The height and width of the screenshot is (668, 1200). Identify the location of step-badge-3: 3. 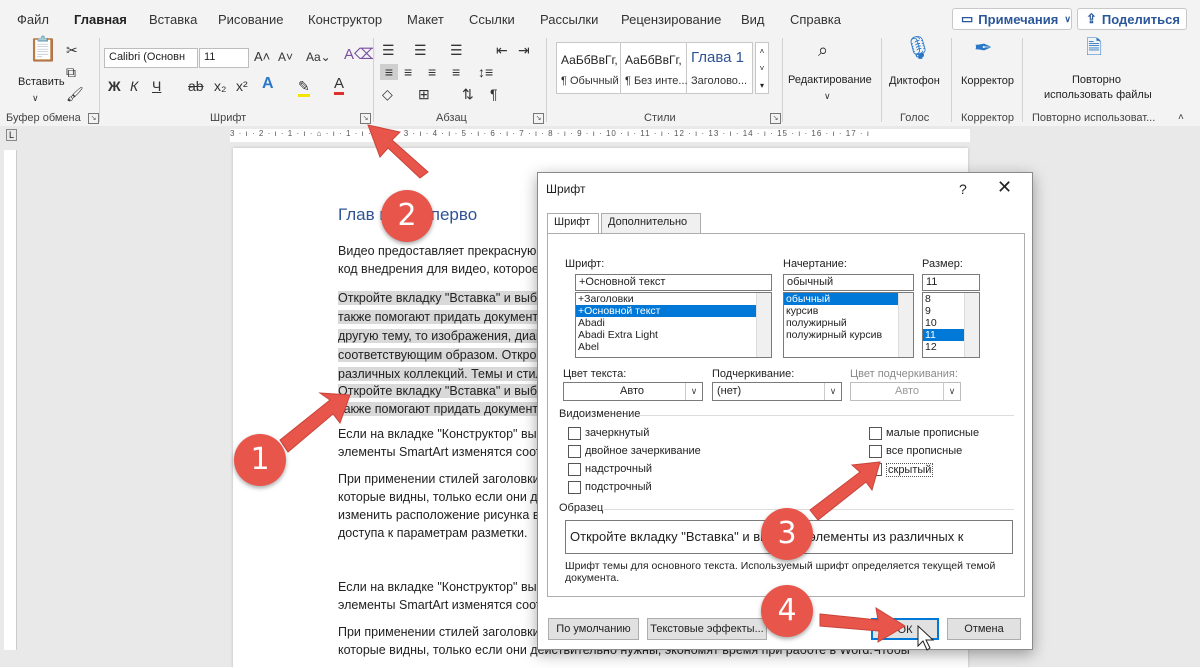
(787, 534).